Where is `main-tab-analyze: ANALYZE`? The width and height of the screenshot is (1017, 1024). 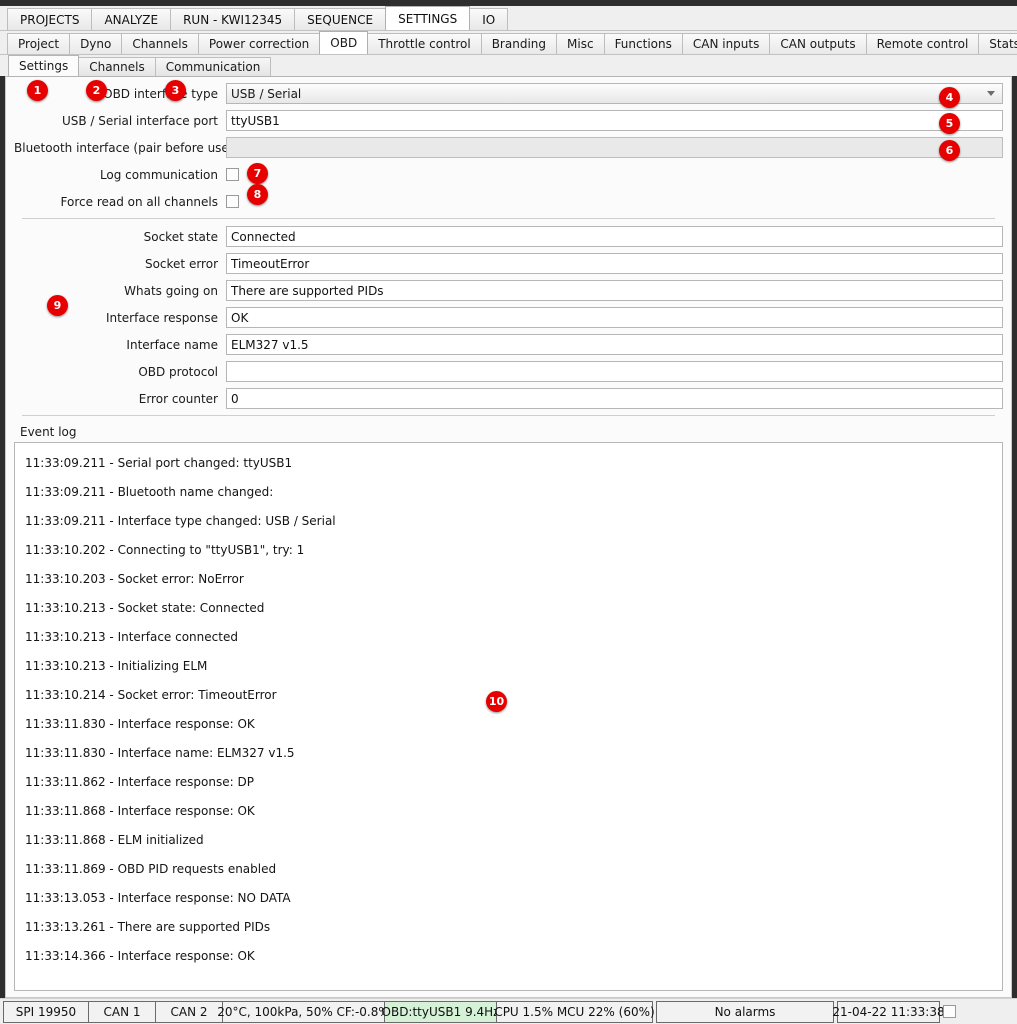 main-tab-analyze: ANALYZE is located at coordinates (131, 19).